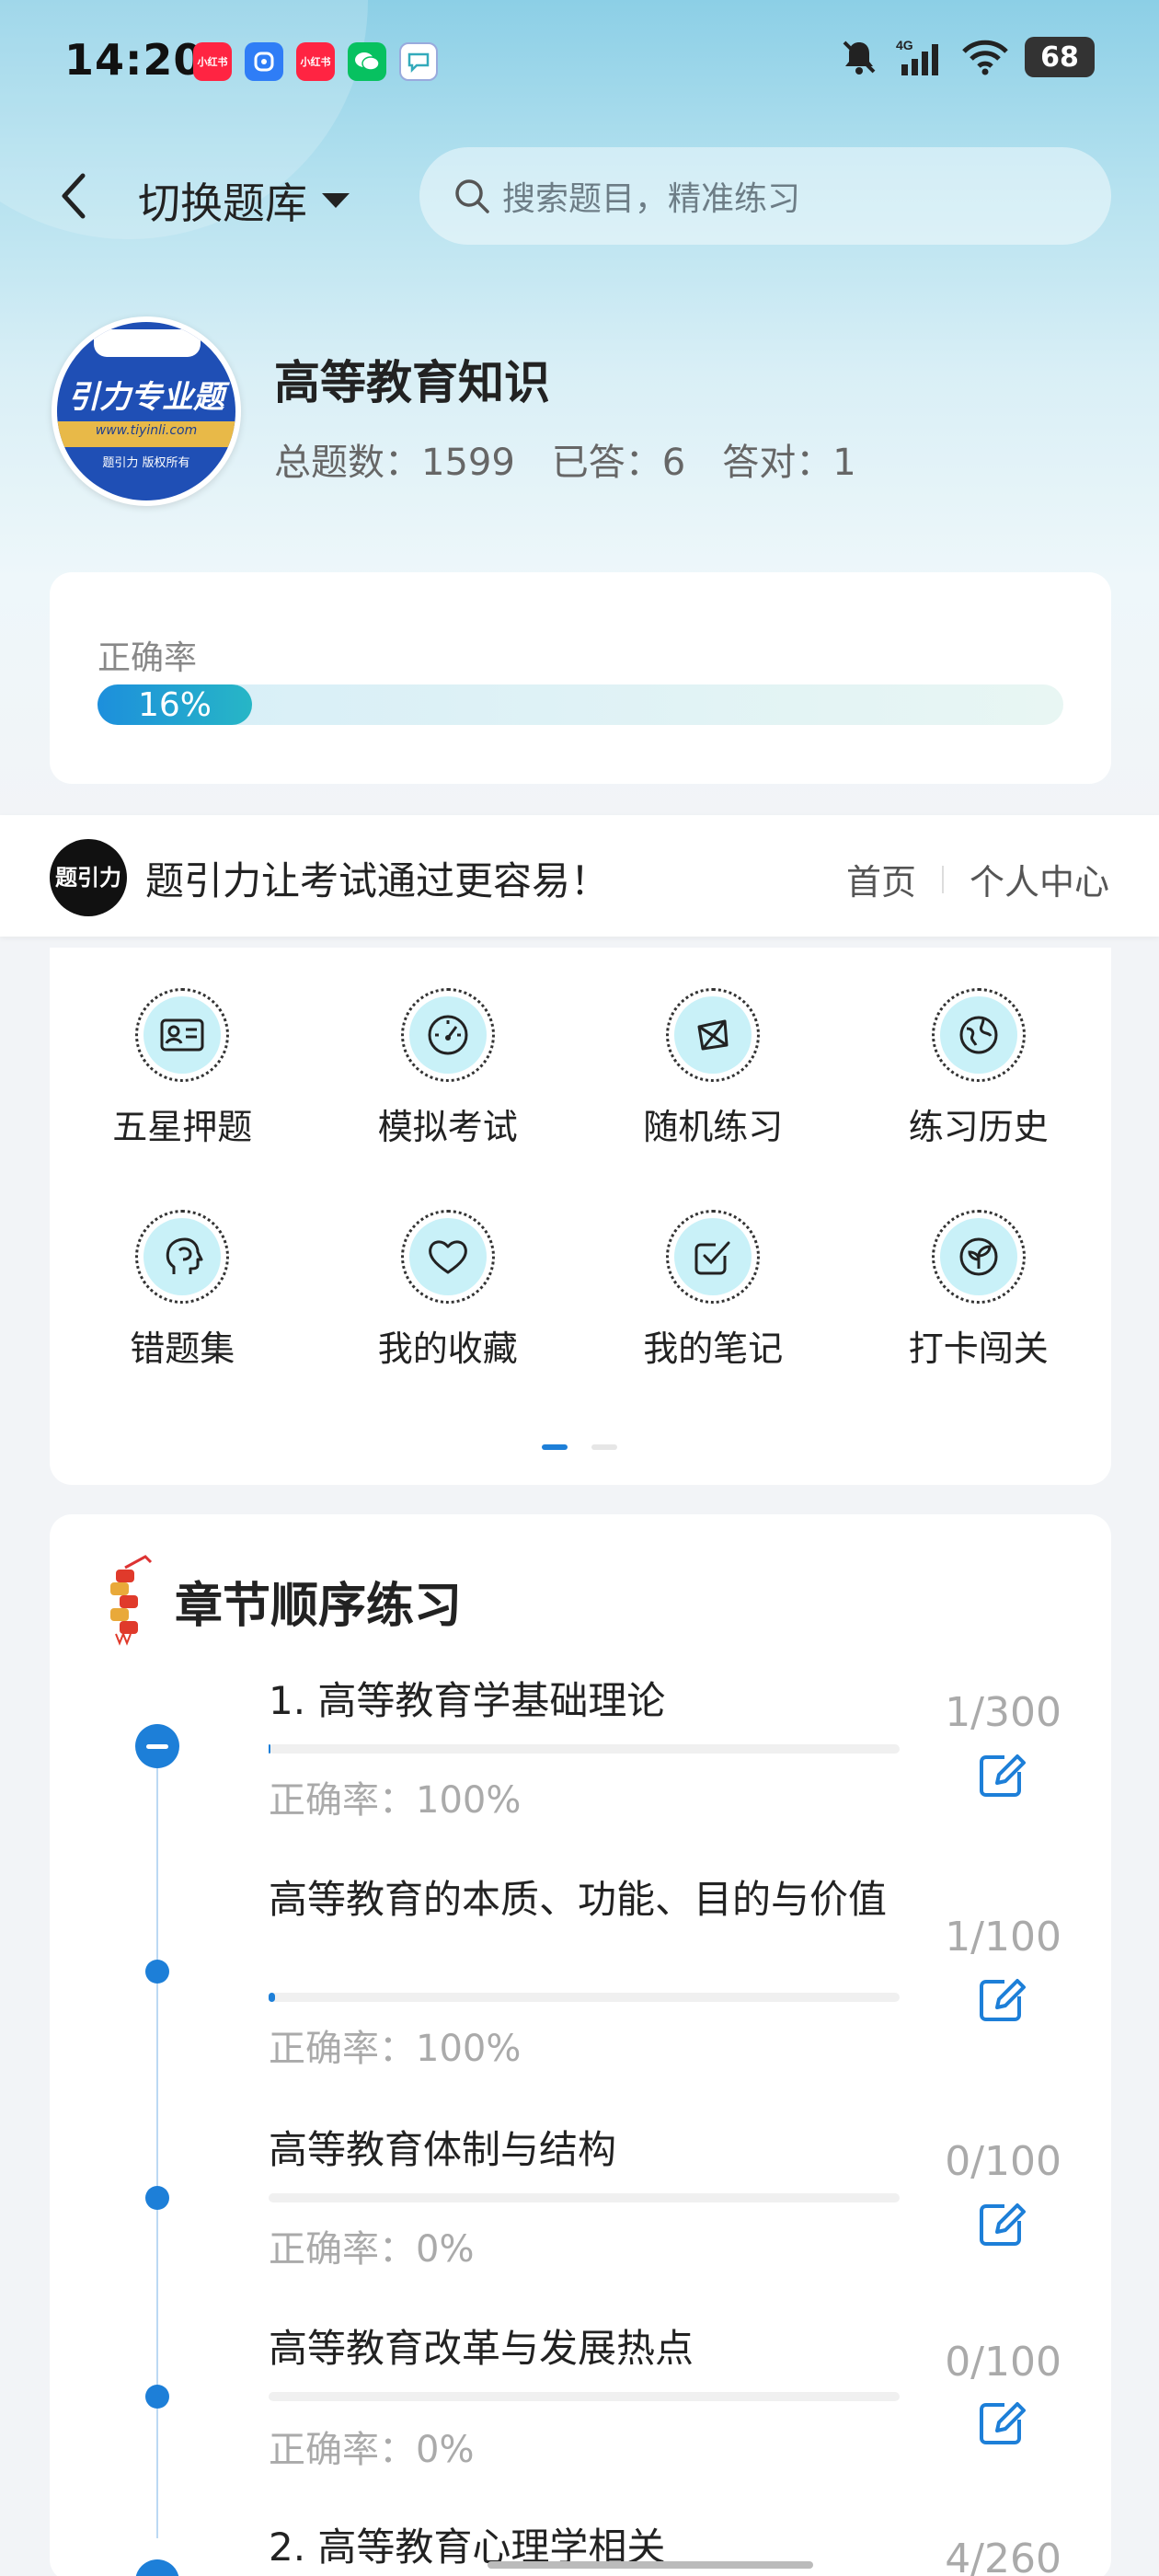 The image size is (1159, 2576). What do you see at coordinates (146, 430) in the screenshot?
I see `logo-url: www.tiyinli.com` at bounding box center [146, 430].